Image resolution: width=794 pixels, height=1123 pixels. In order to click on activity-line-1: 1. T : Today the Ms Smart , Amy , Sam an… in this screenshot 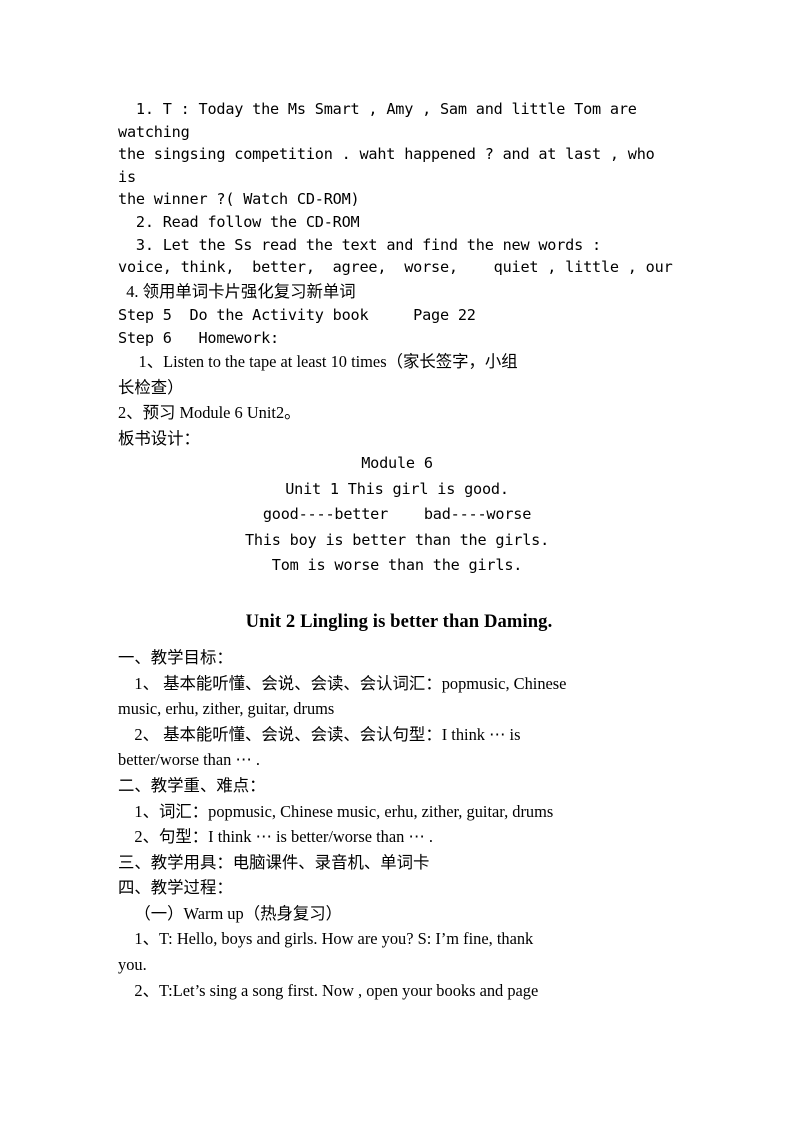, I will do `click(386, 154)`.